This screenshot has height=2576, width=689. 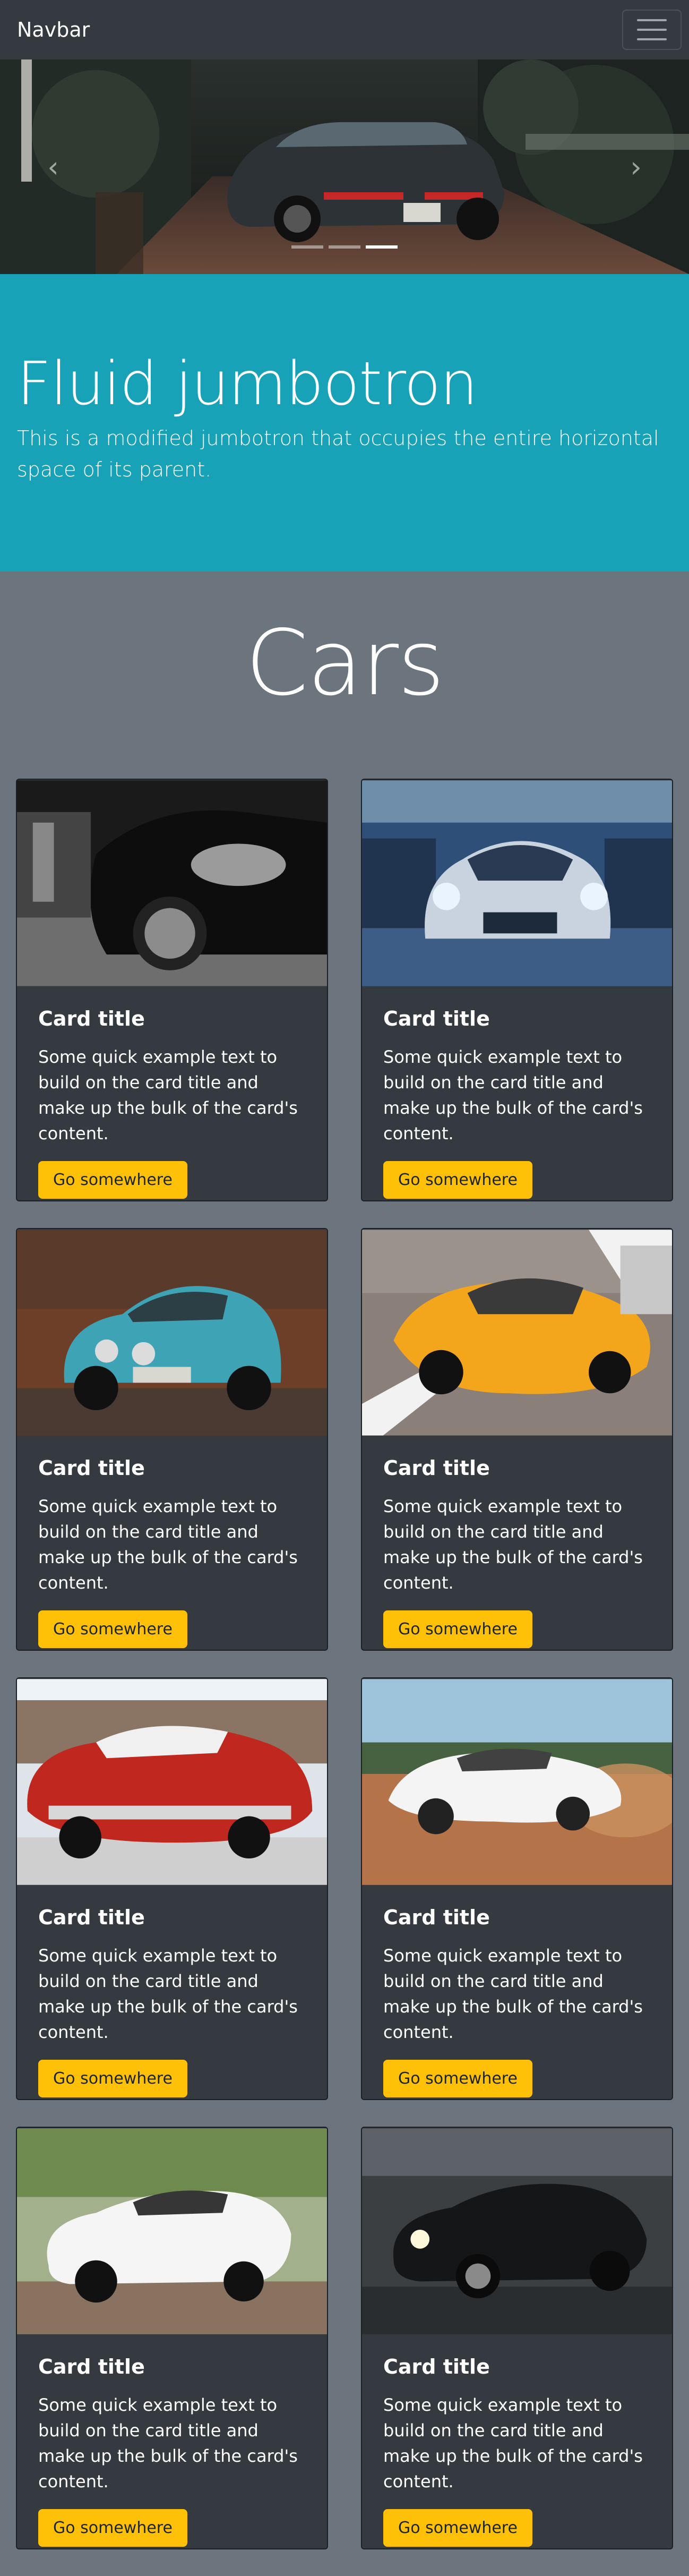 What do you see at coordinates (247, 384) in the screenshot?
I see `jumbotron-title: Fluid jumbotron` at bounding box center [247, 384].